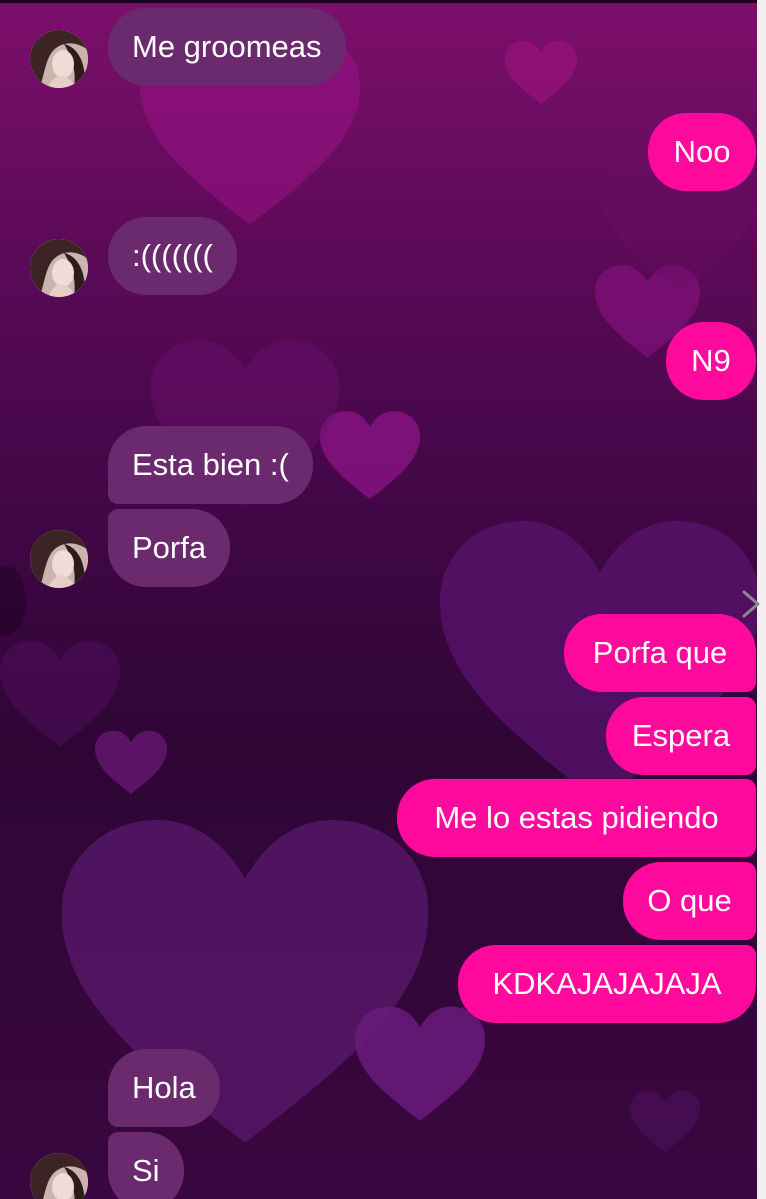 The height and width of the screenshot is (1199, 766). What do you see at coordinates (164, 1088) in the screenshot?
I see `message-incoming: Hola` at bounding box center [164, 1088].